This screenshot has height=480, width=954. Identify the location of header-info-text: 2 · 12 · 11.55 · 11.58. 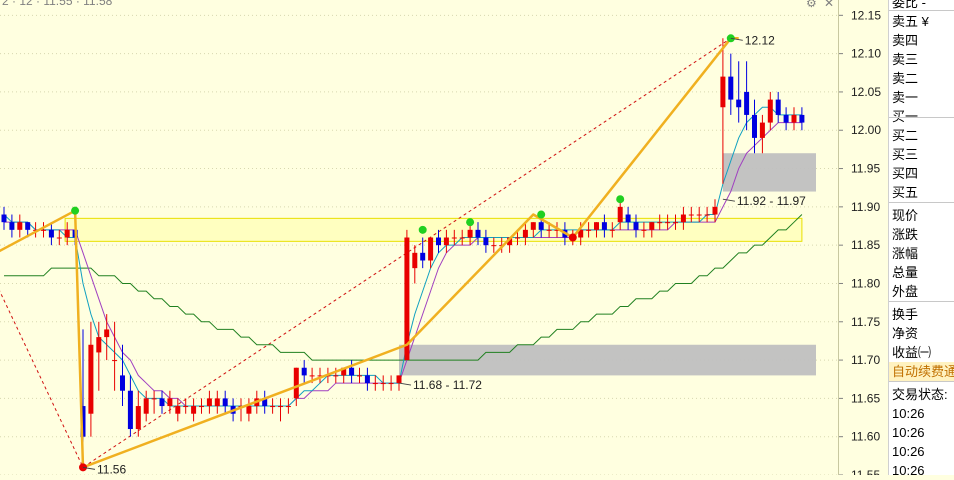
(57, 4).